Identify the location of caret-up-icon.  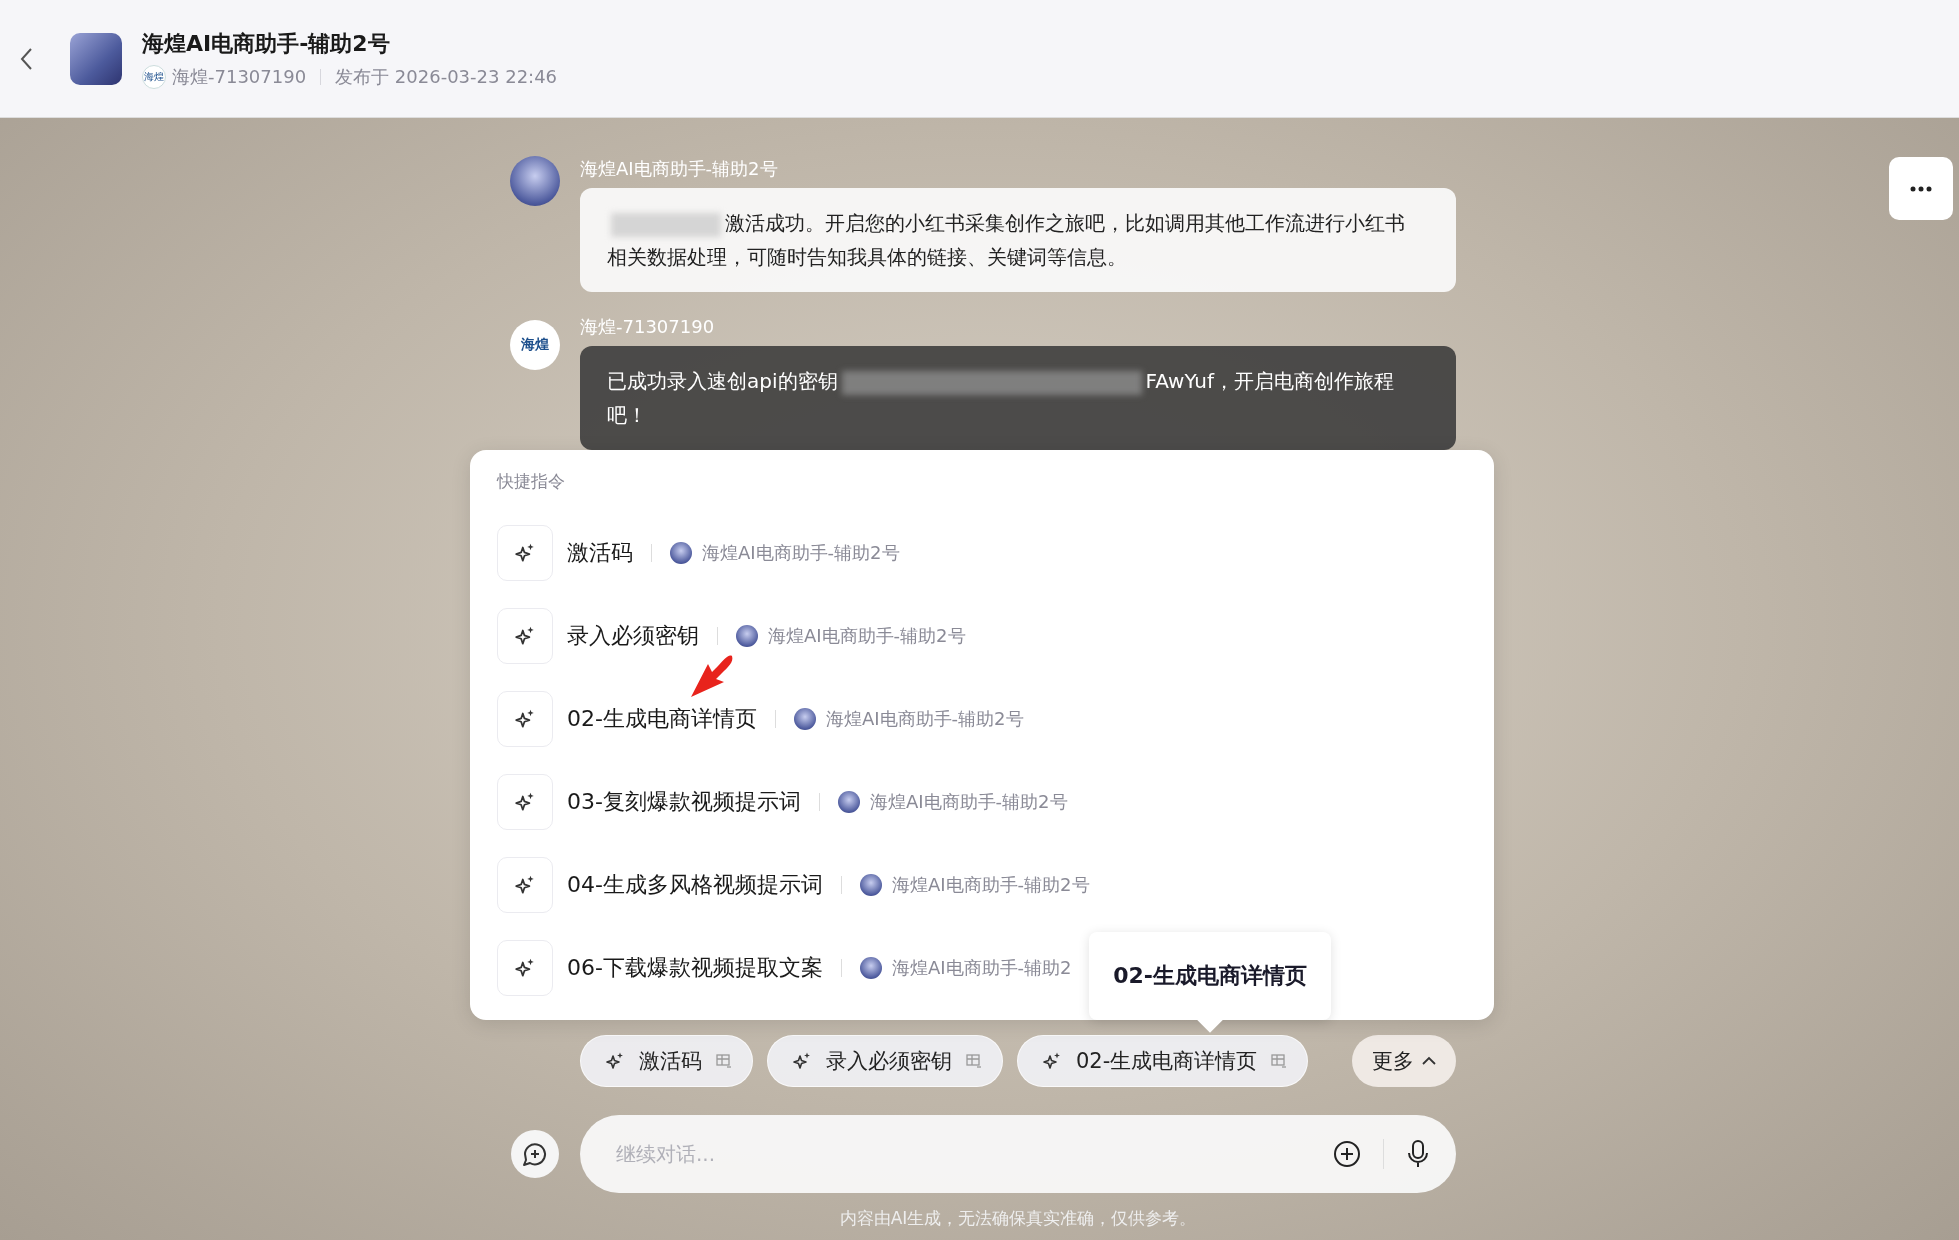
(1429, 1061).